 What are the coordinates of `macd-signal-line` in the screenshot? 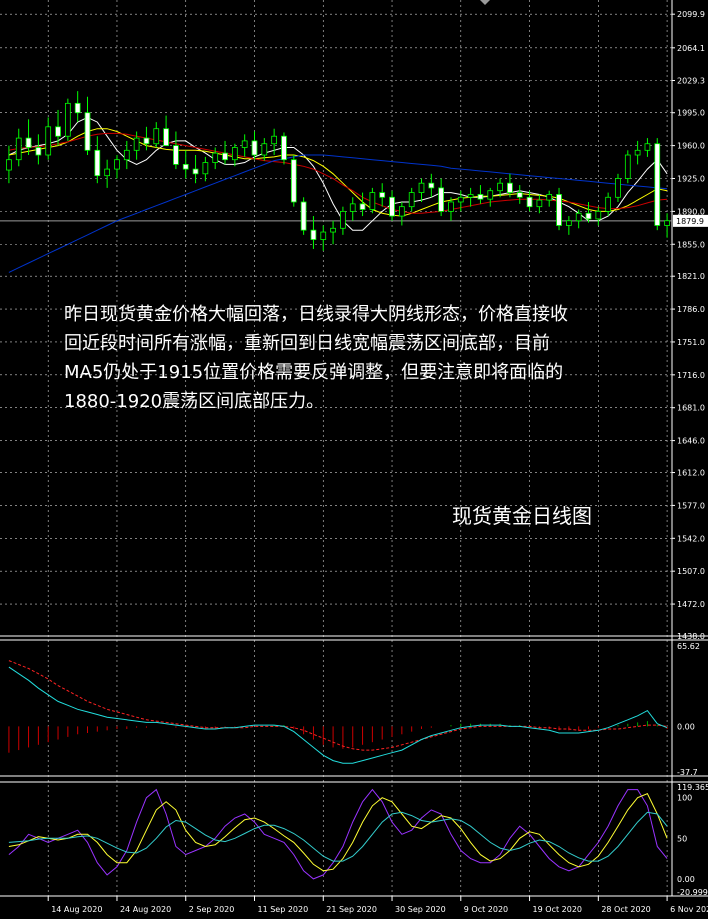 It's located at (338, 705).